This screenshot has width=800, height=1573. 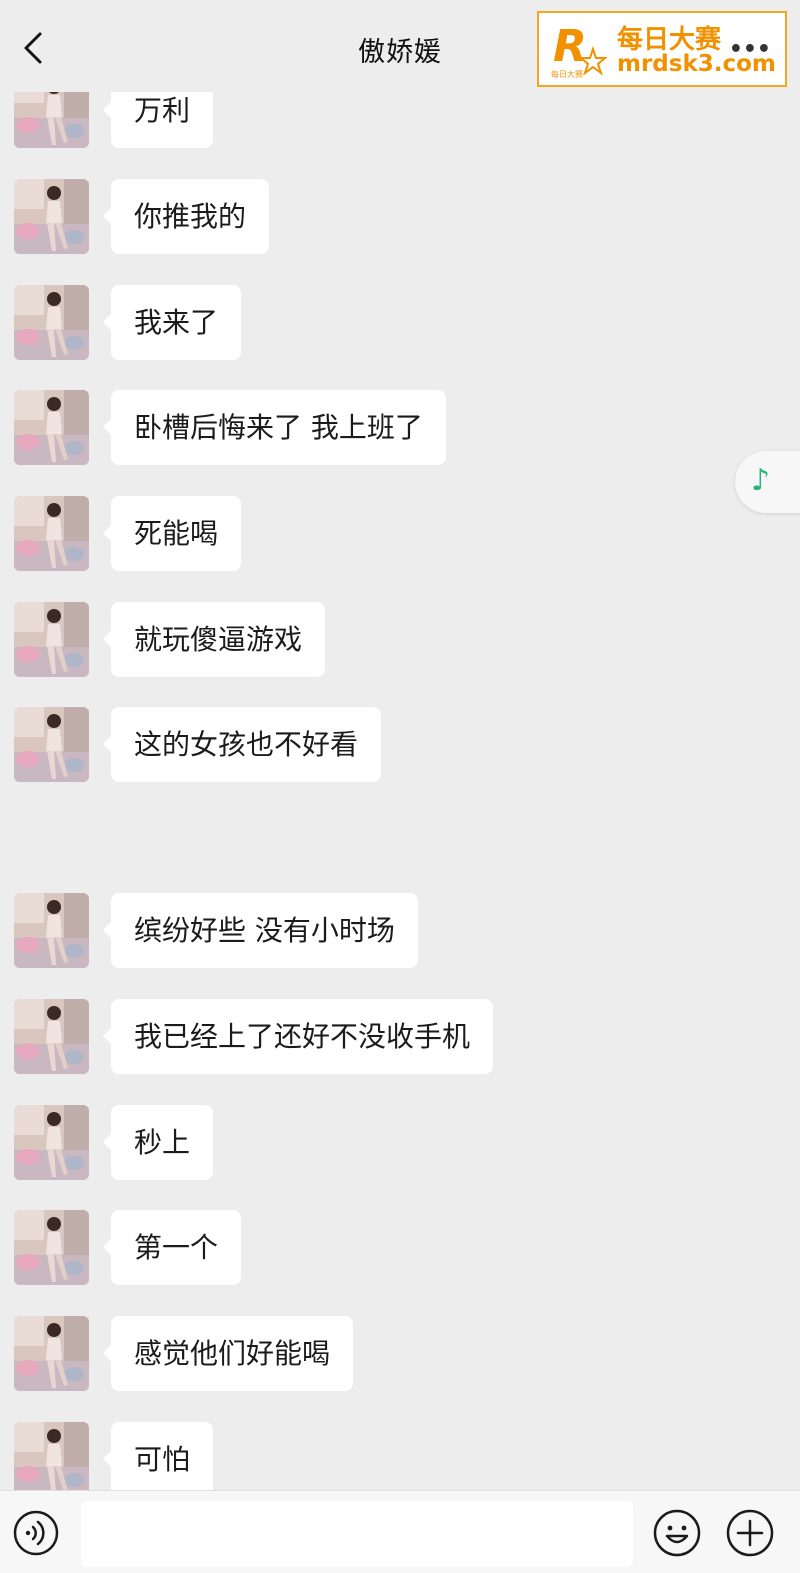 I want to click on message-bubble: 我来了, so click(x=172, y=322).